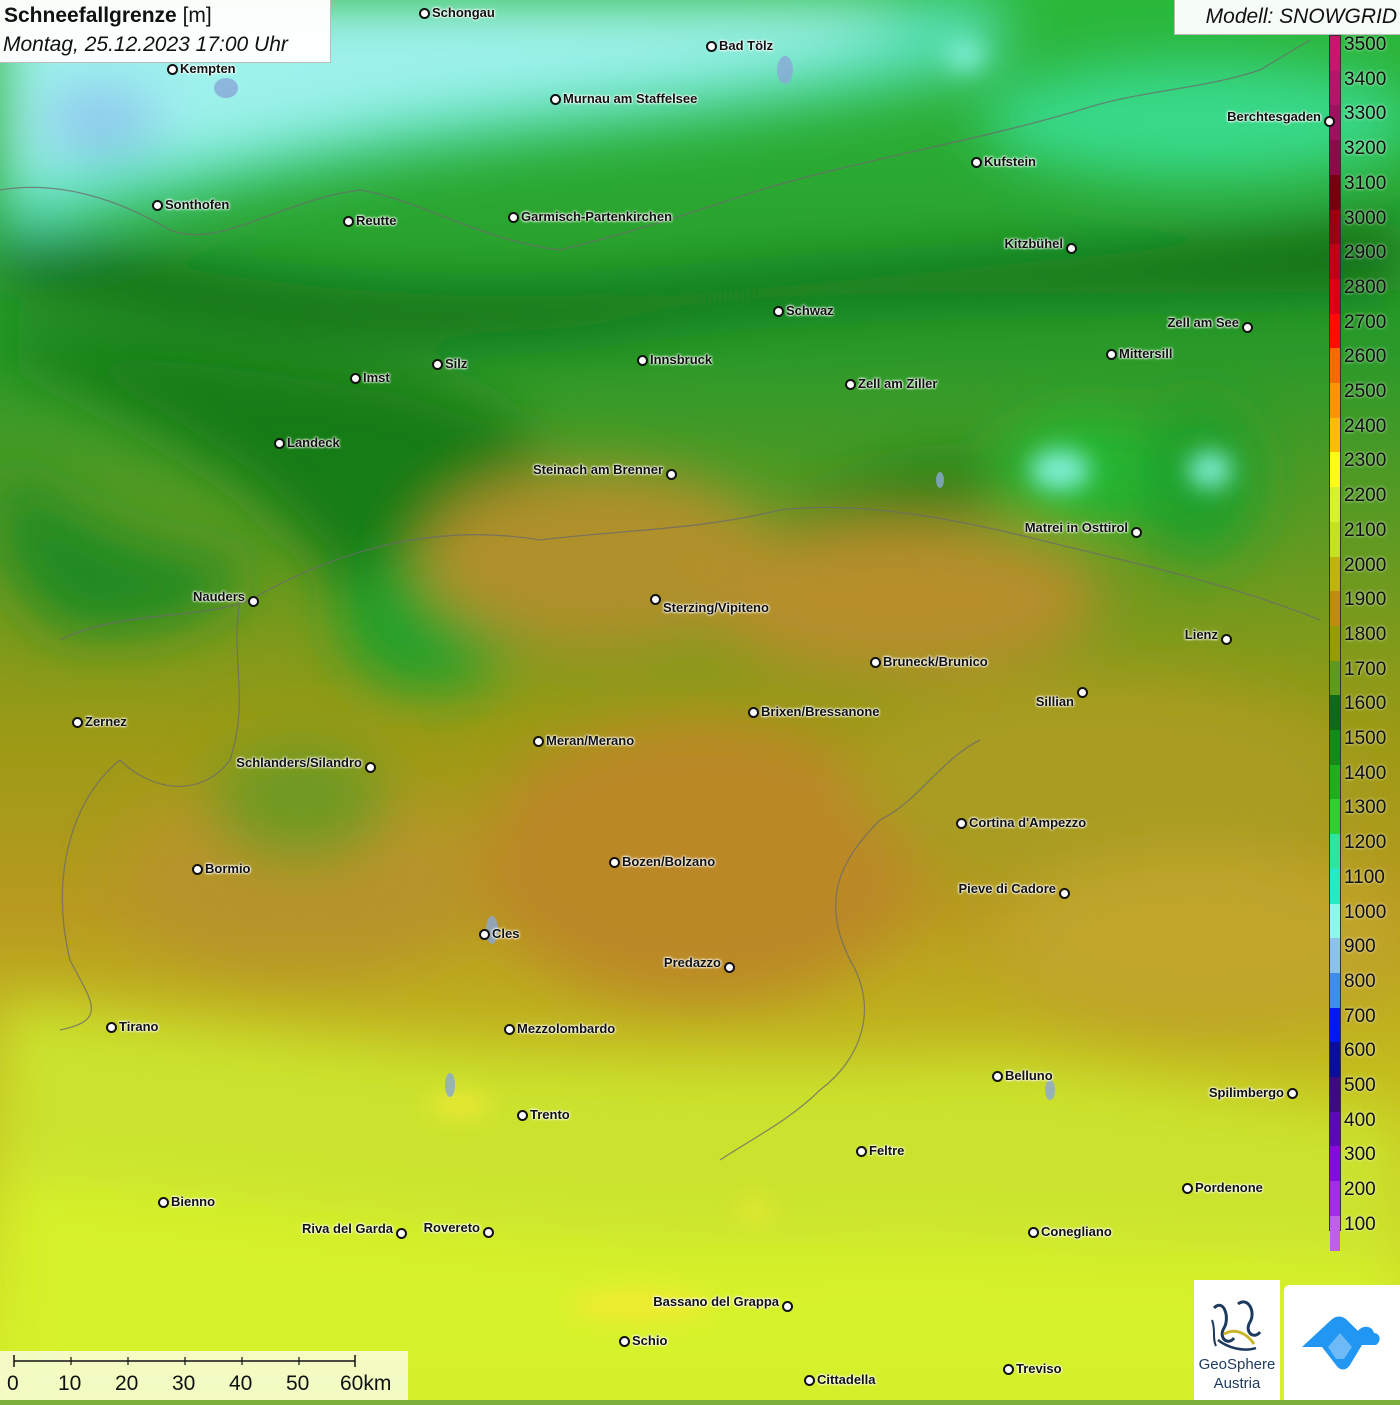 The width and height of the screenshot is (1400, 1405). What do you see at coordinates (669, 861) in the screenshot?
I see `city-label: Bozen/Bolzano` at bounding box center [669, 861].